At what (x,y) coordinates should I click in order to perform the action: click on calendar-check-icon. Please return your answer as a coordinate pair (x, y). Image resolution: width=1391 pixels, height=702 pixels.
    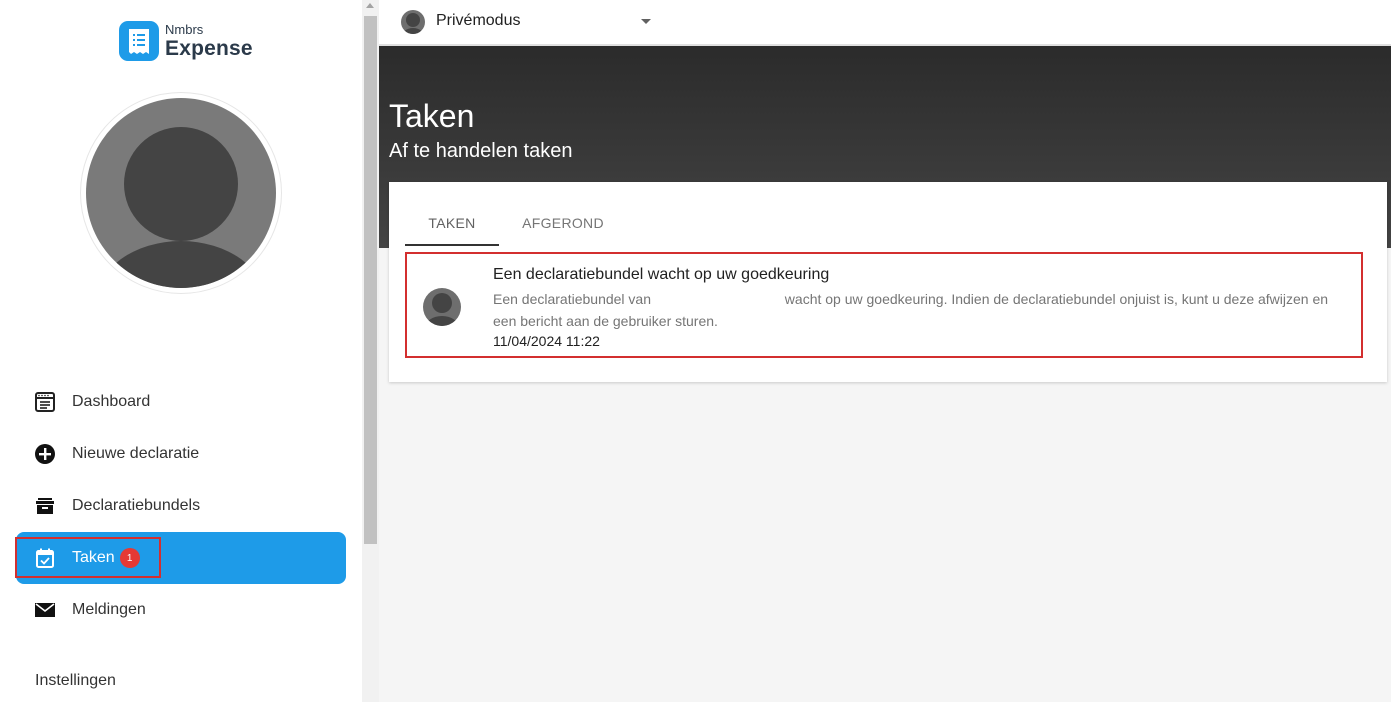
    Looking at the image, I should click on (45, 558).